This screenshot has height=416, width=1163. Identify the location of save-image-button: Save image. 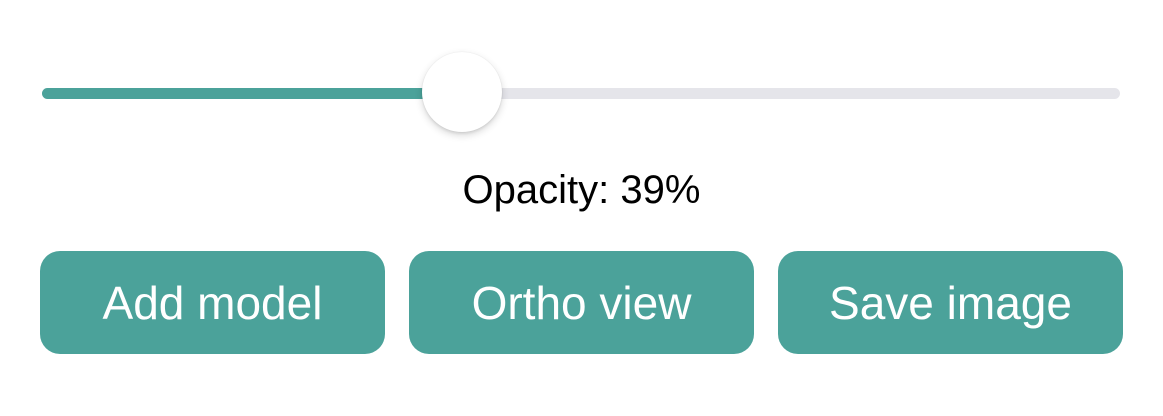
(950, 302).